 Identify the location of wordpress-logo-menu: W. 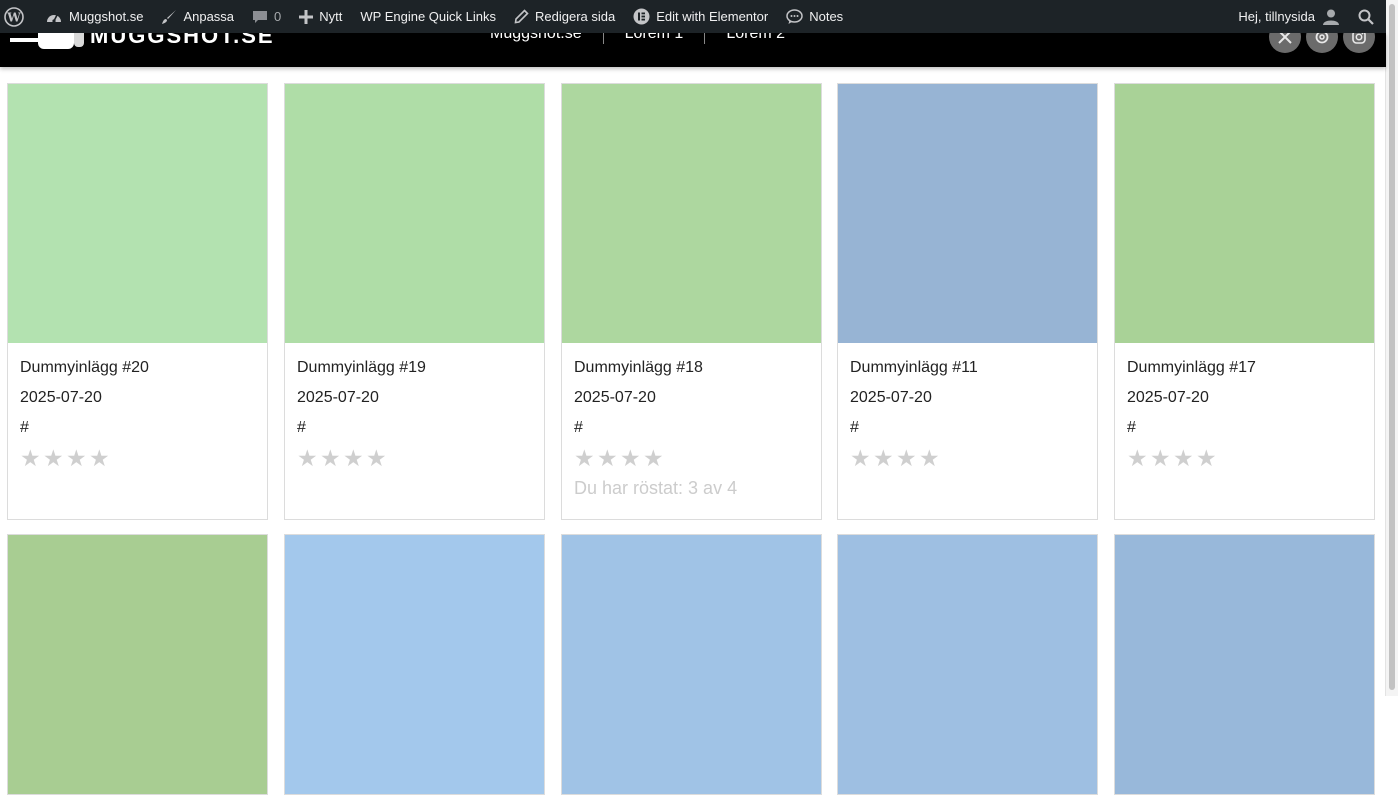
(16, 16).